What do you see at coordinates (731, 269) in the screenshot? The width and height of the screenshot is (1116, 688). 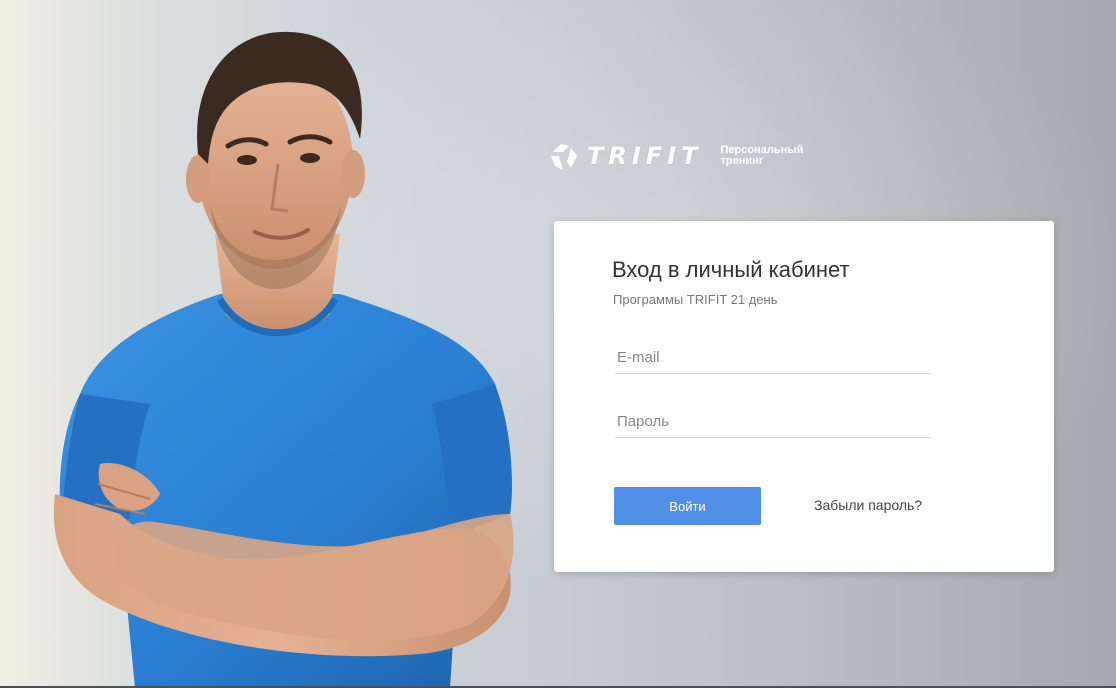 I see `login-title: Вход в личный кабинет` at bounding box center [731, 269].